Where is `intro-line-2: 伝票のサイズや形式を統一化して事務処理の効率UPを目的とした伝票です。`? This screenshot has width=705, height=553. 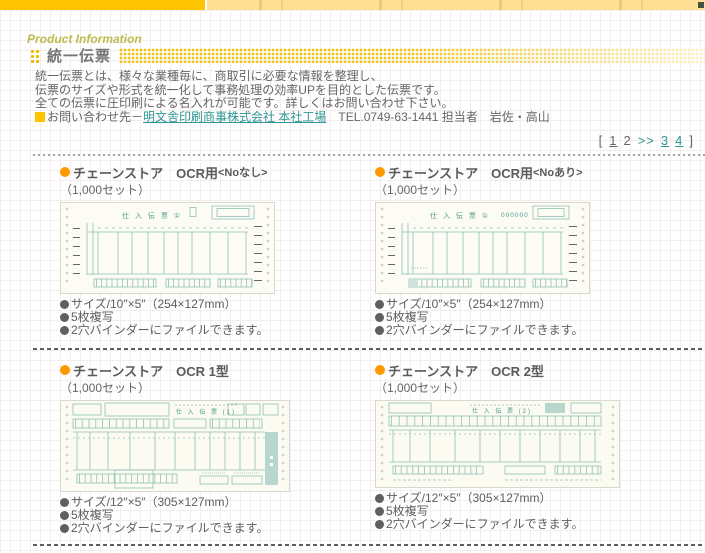 intro-line-2: 伝票のサイズや形式を統一化して事務処理の効率UPを目的とした伝票です。 is located at coordinates (240, 89).